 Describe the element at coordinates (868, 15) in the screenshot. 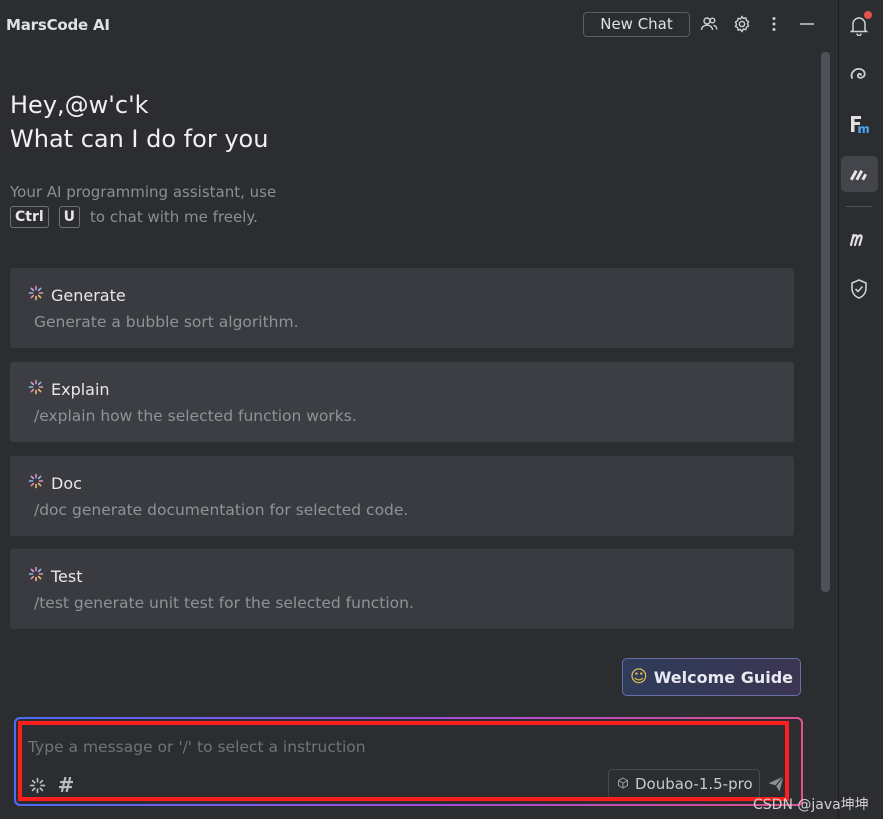

I see `notification-badge` at that location.